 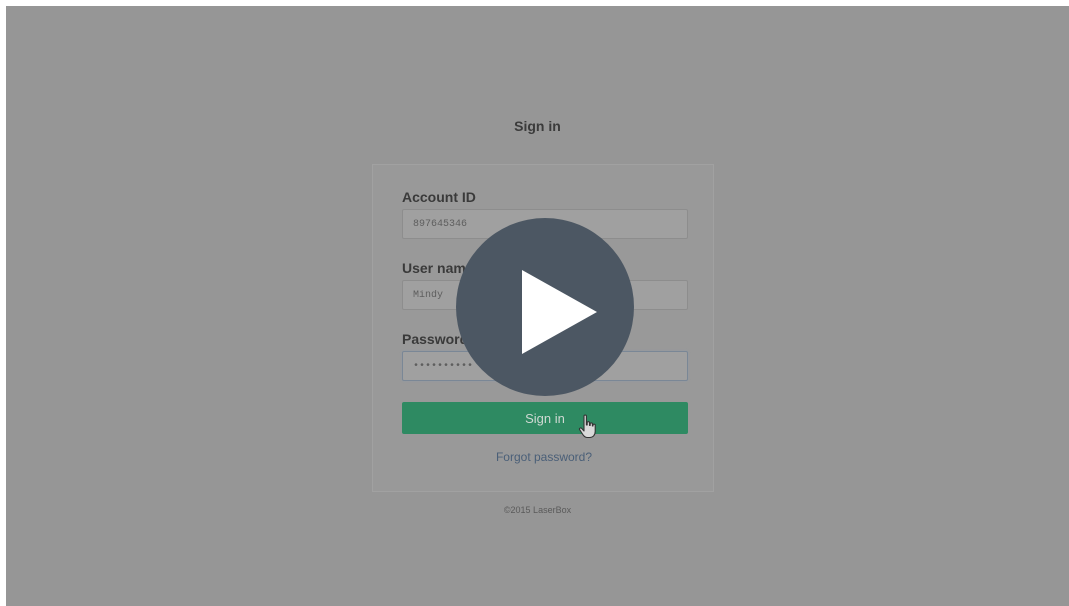 What do you see at coordinates (544, 457) in the screenshot?
I see `forgot-password-link: Forgot password?` at bounding box center [544, 457].